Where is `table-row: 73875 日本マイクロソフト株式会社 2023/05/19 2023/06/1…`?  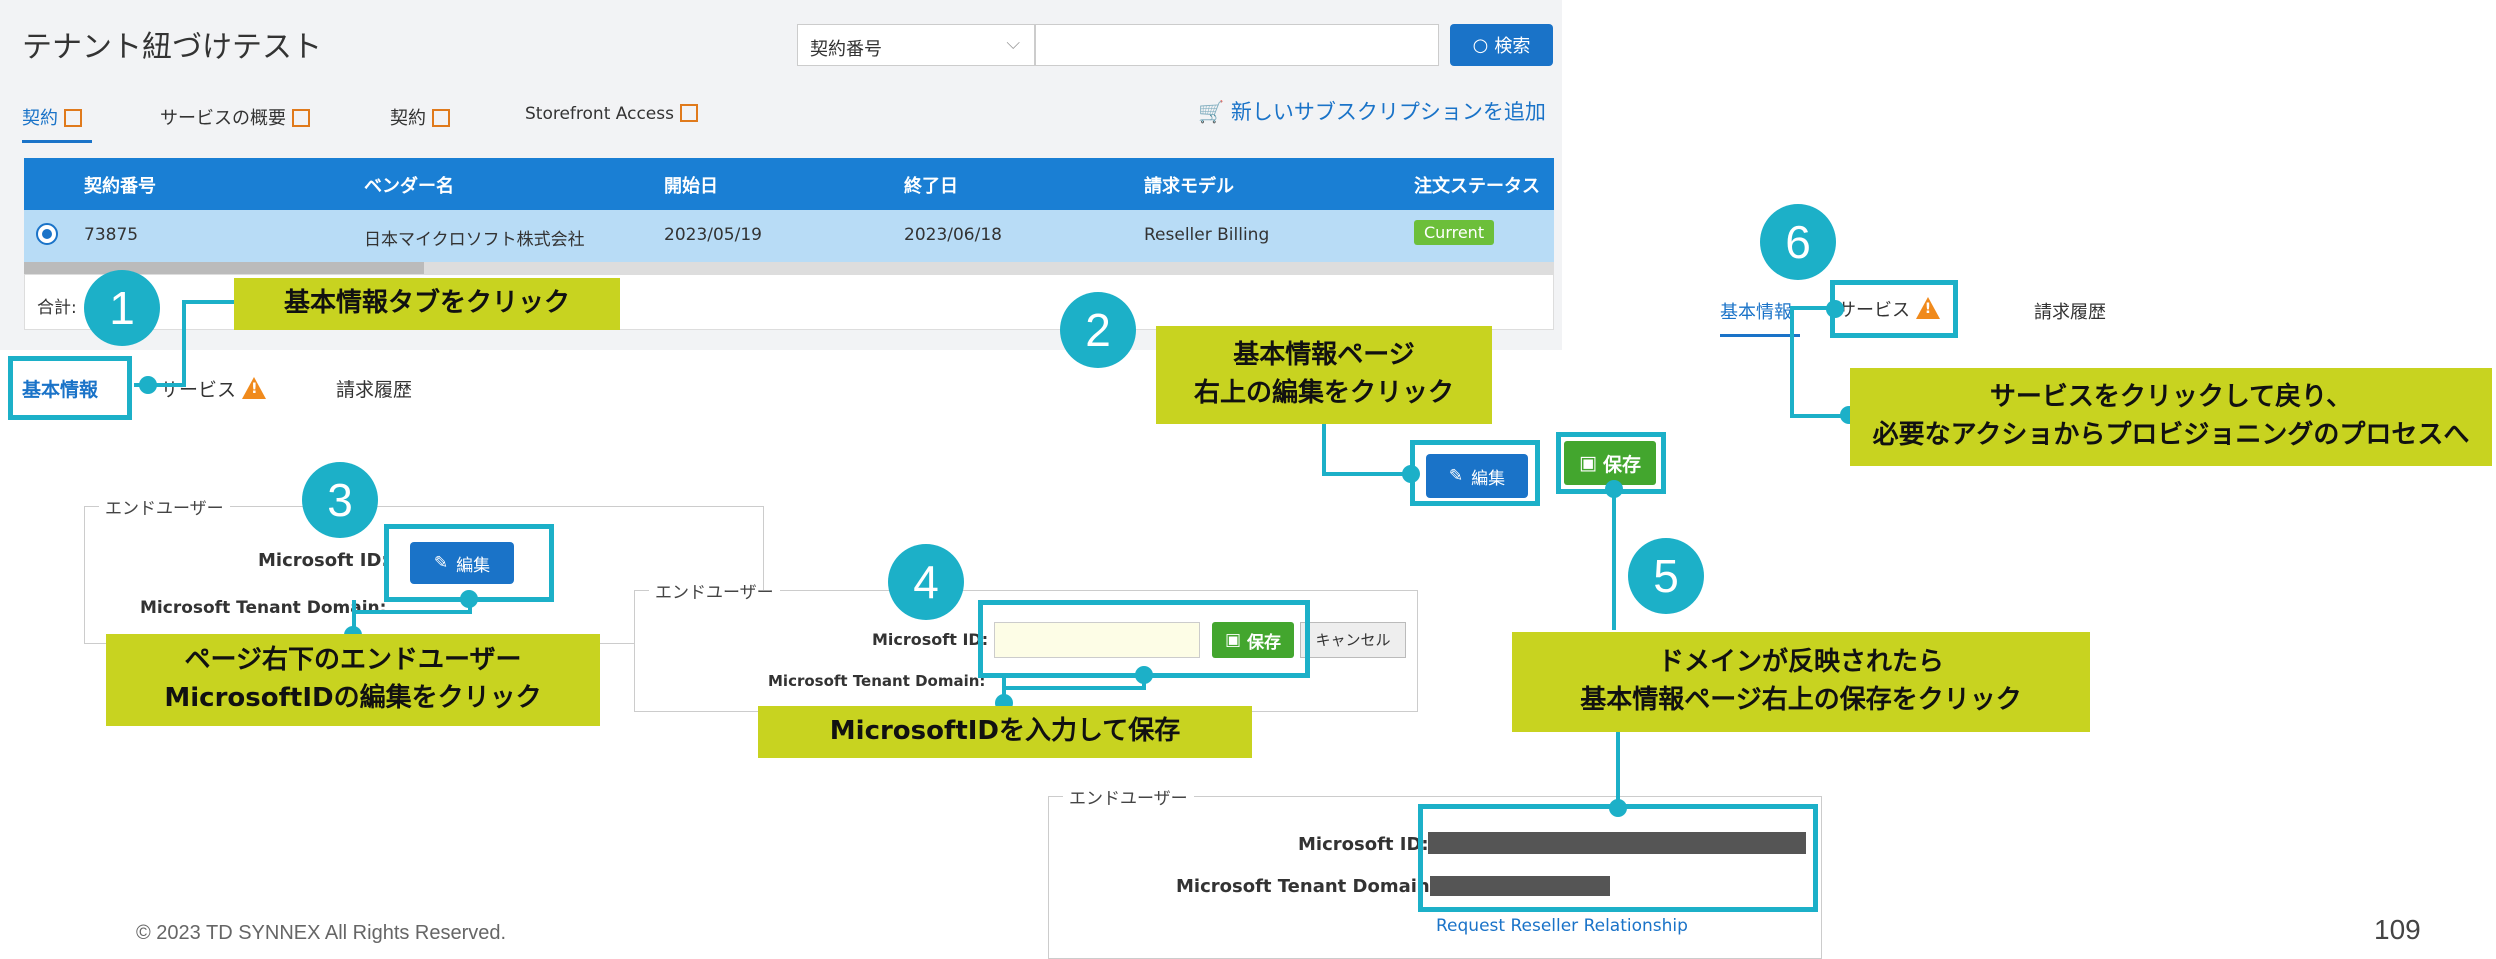
table-row: 73875 日本マイクロソフト株式会社 2023/05/19 2023/06/1… is located at coordinates (789, 236).